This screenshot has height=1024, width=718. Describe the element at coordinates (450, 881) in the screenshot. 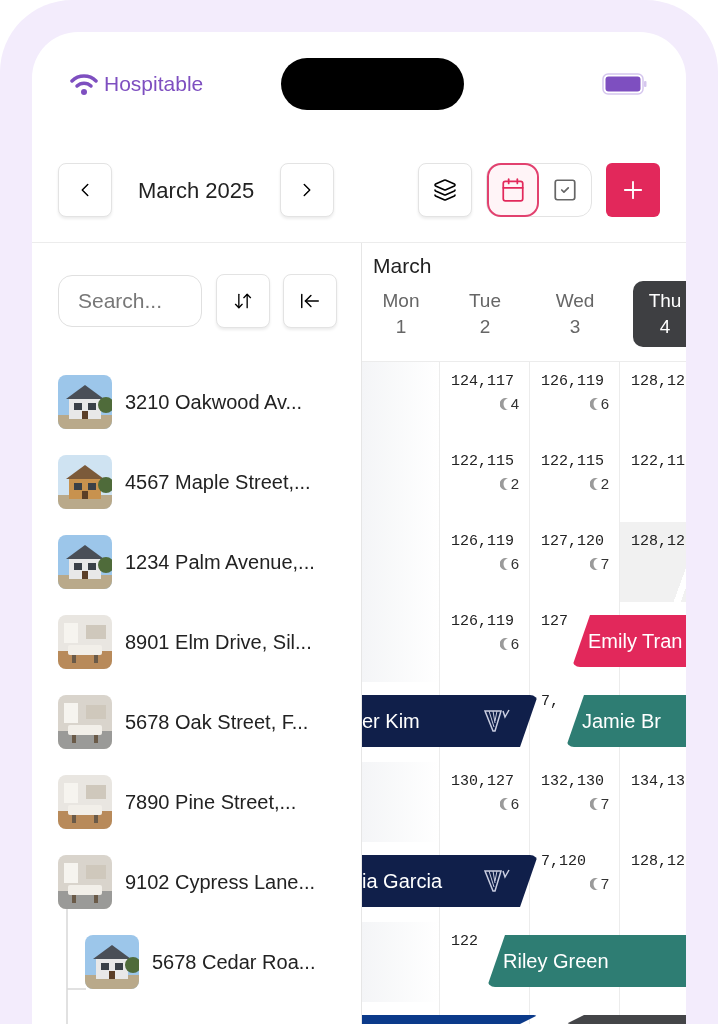

I see `booking-bar: ia Garcia` at that location.